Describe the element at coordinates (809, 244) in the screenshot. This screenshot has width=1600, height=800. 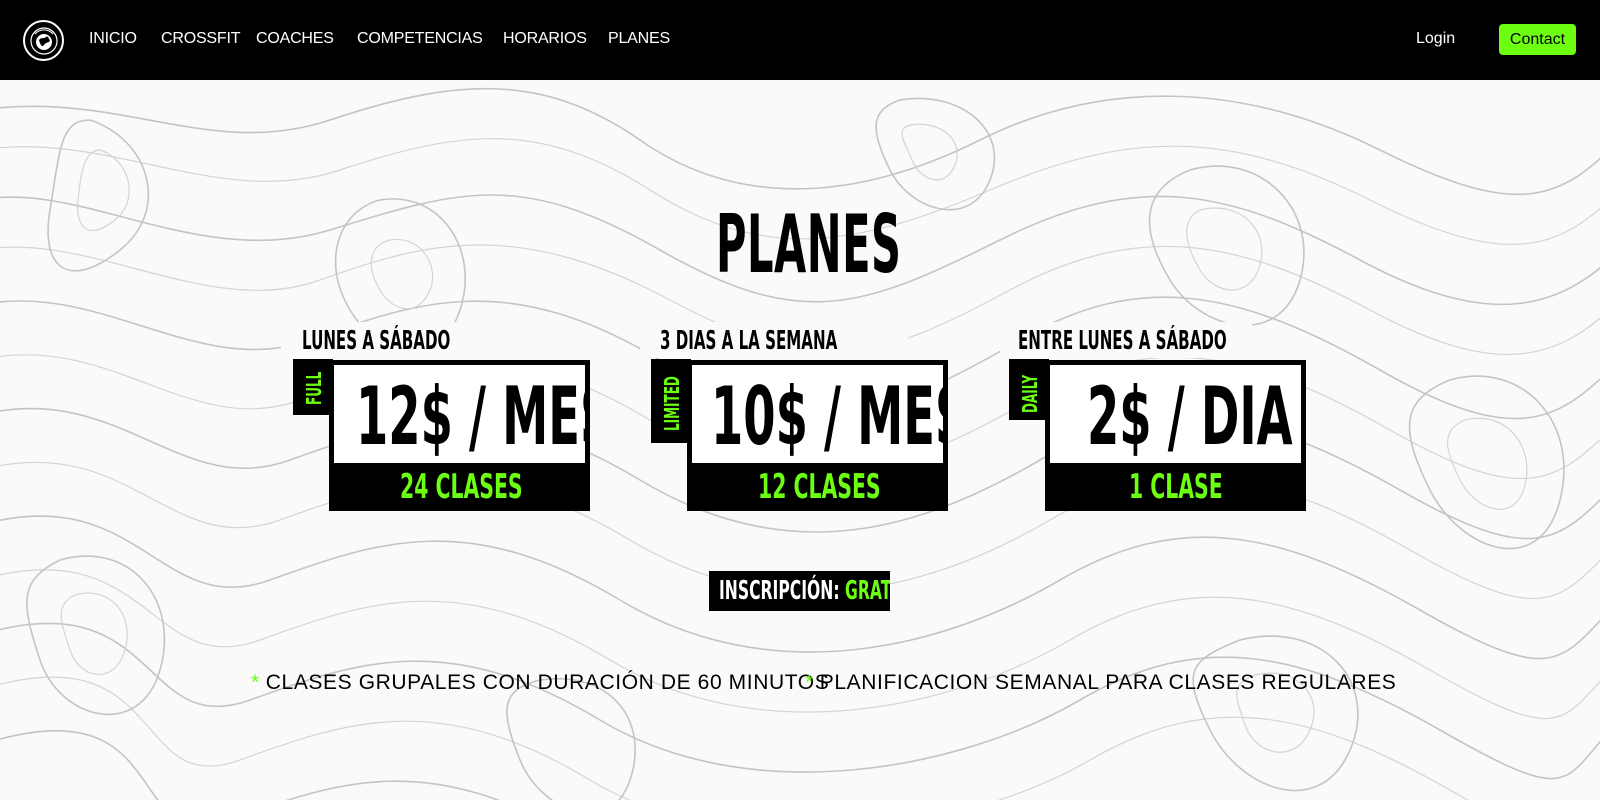
I see `page-title: PLANES` at that location.